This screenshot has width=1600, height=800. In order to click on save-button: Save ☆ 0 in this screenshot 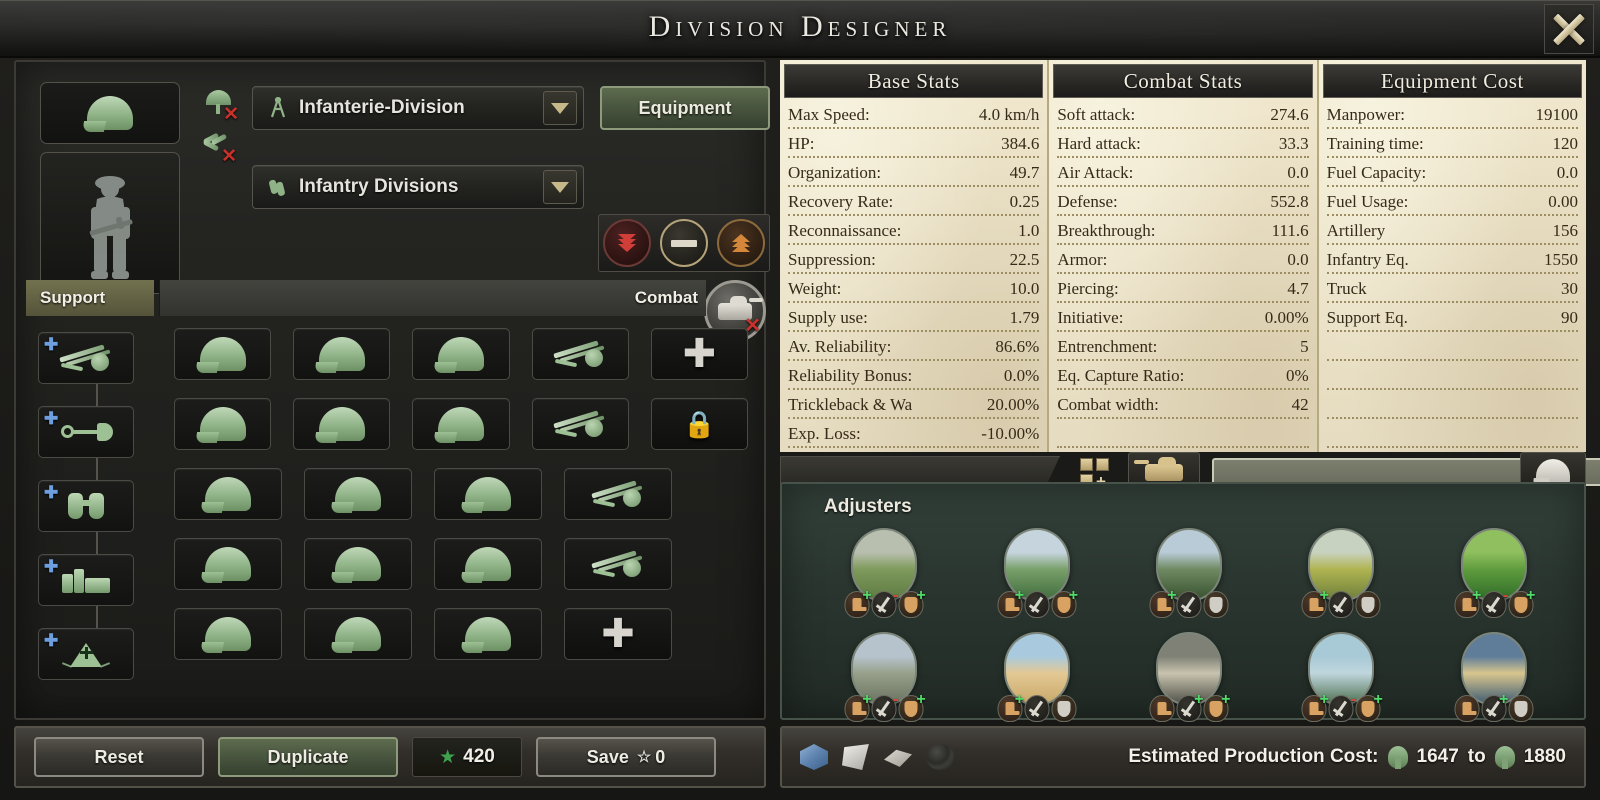, I will do `click(626, 757)`.